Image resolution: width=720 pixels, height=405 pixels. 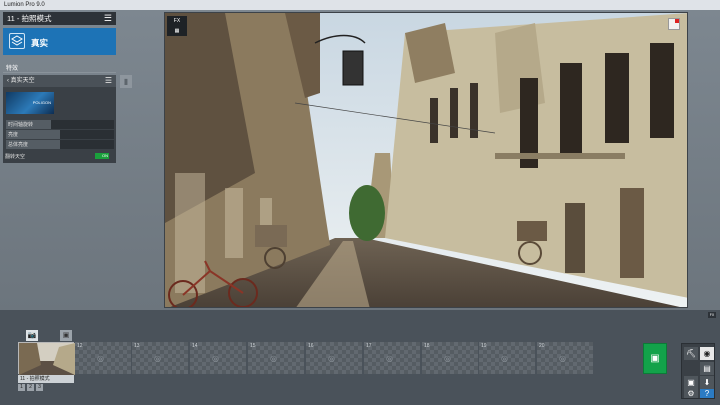 What do you see at coordinates (39, 387) in the screenshot?
I see `page-button-3: 3` at bounding box center [39, 387].